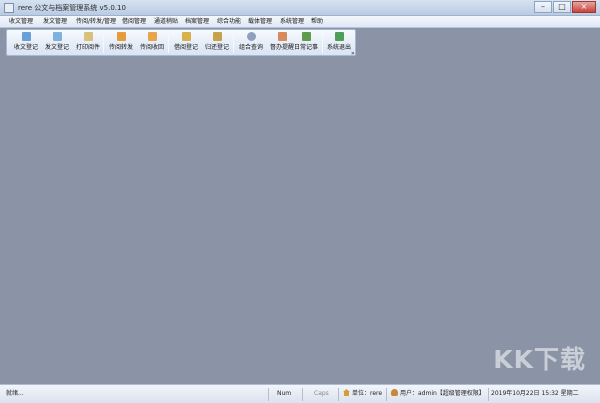  What do you see at coordinates (121, 36) in the screenshot?
I see `forward-arrow-icon` at bounding box center [121, 36].